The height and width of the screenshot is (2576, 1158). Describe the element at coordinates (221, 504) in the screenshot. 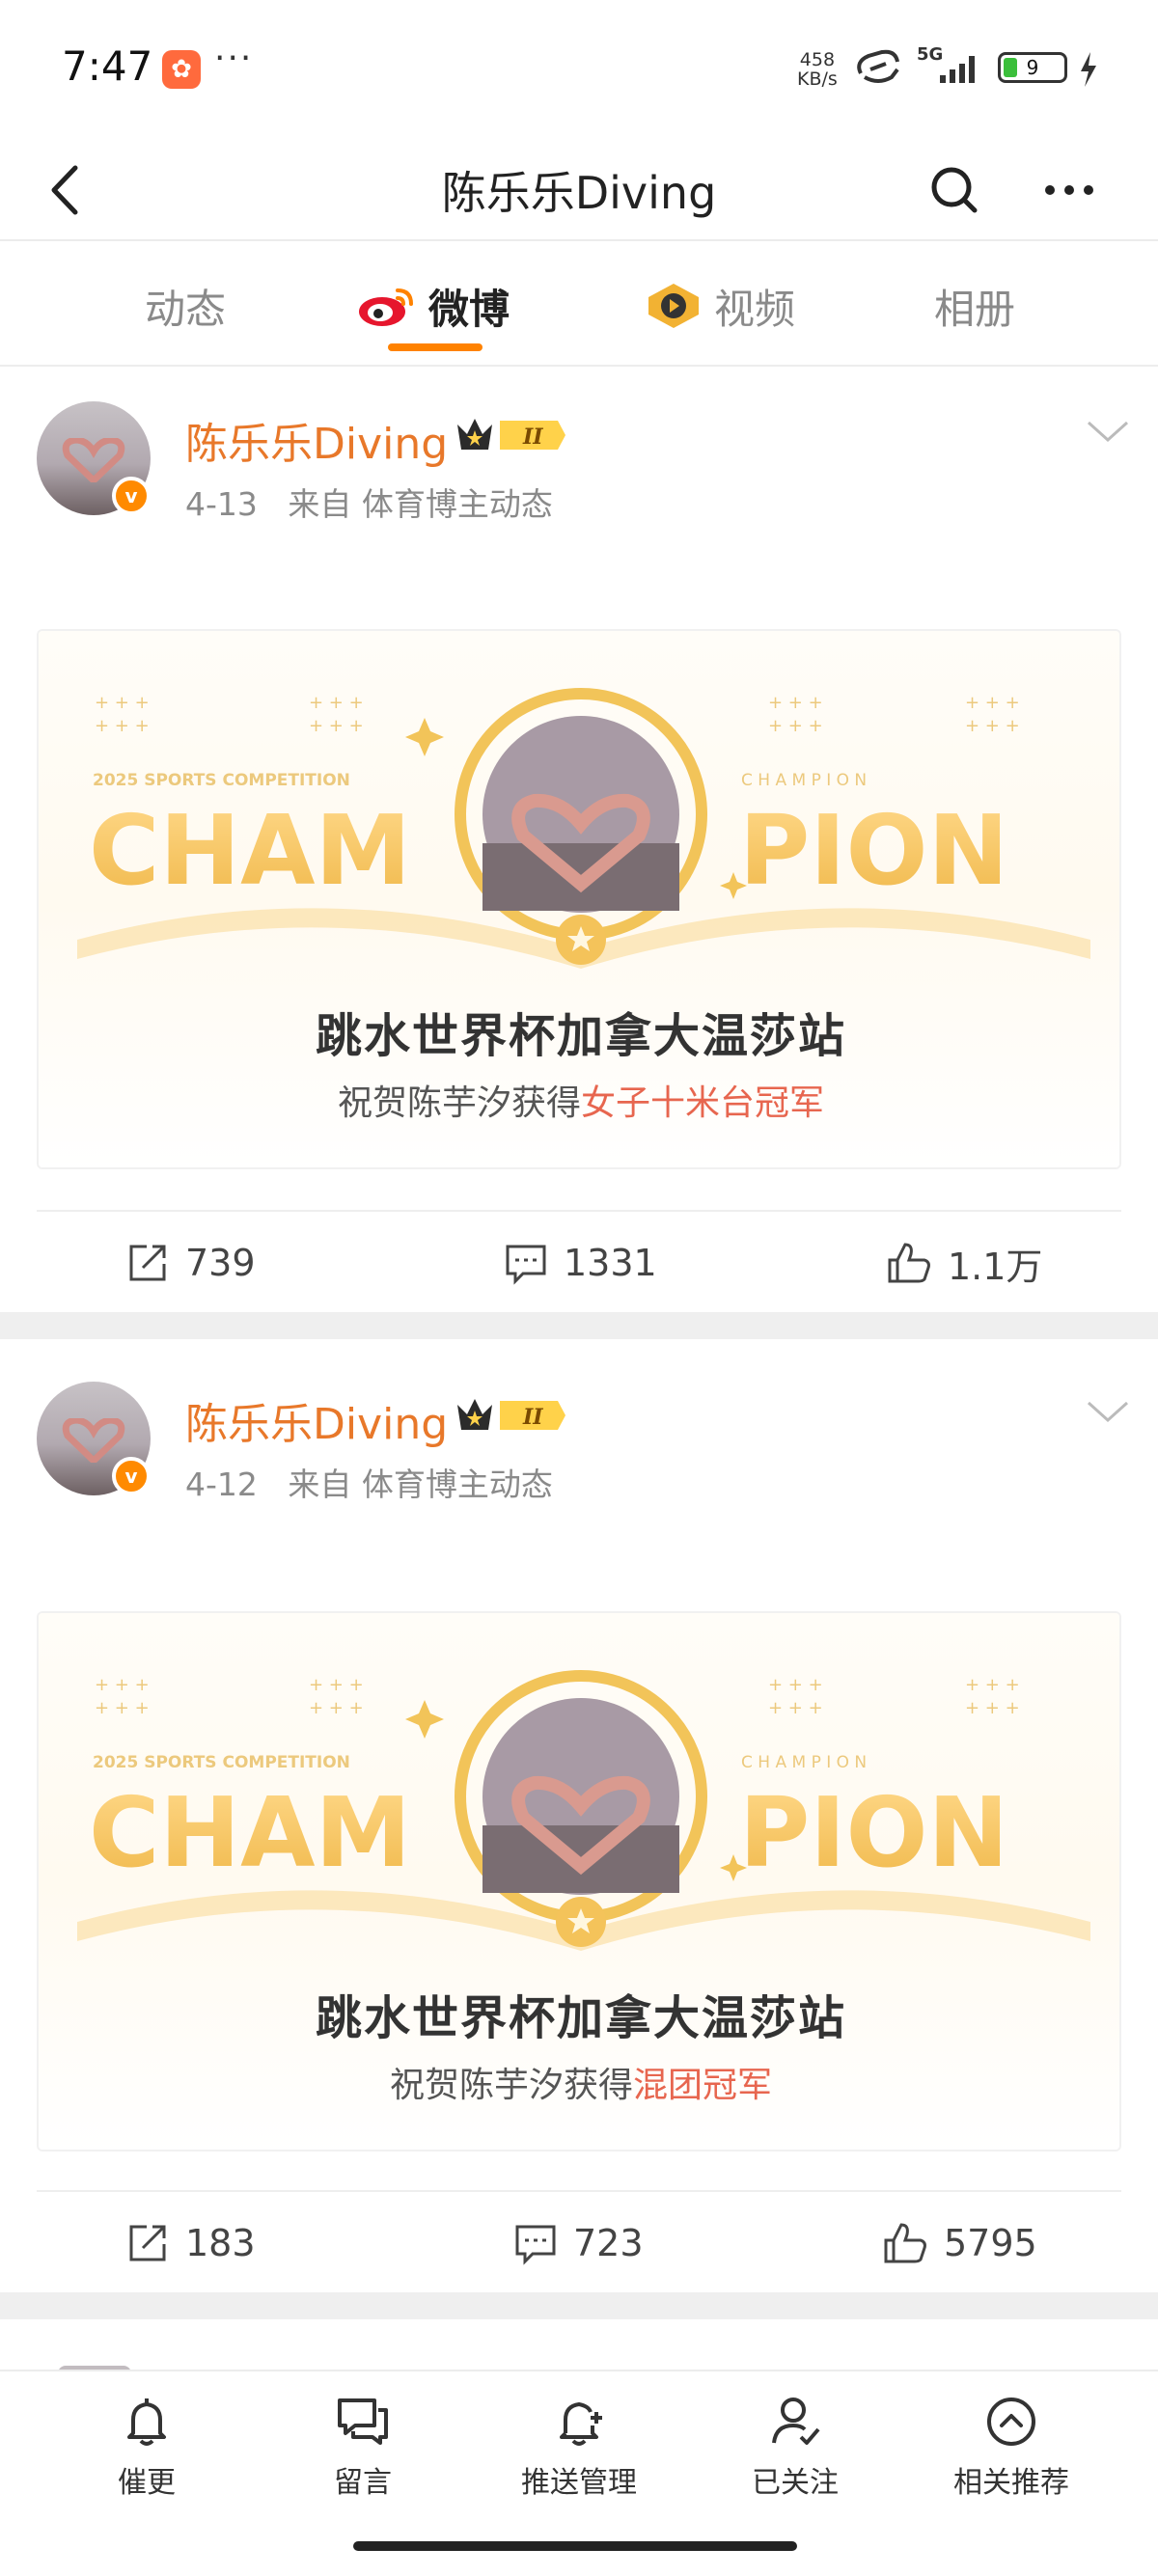

I see `post-date: 4-13` at that location.